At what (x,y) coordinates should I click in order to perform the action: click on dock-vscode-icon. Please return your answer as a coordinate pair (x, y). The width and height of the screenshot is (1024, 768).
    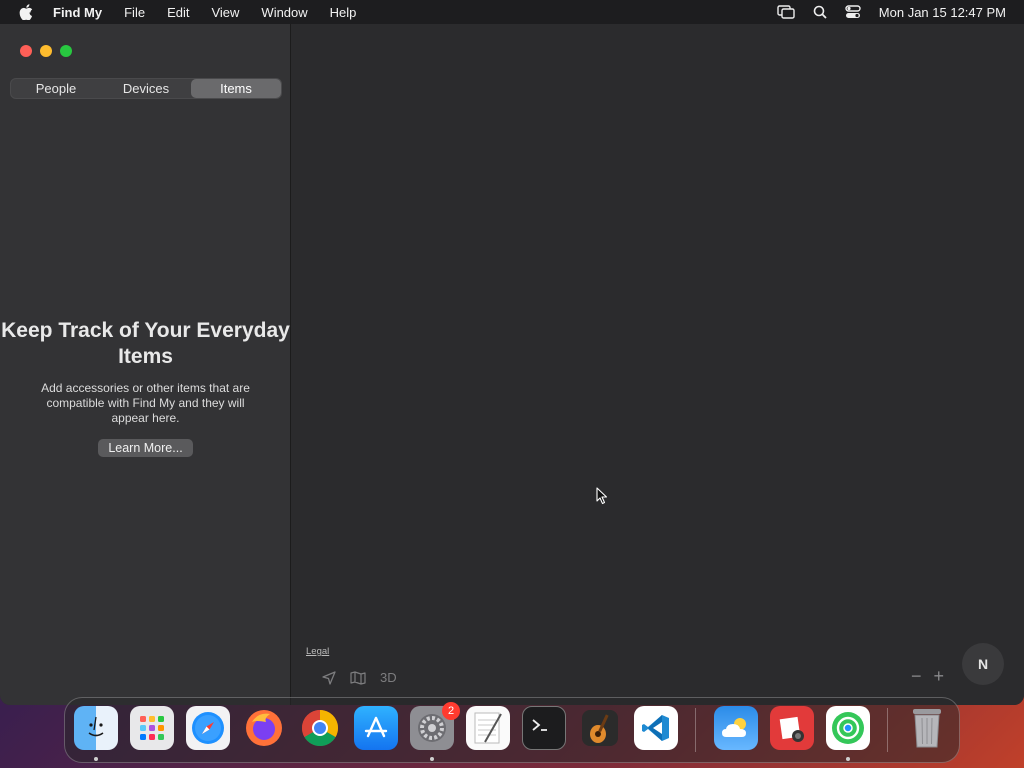
    Looking at the image, I should click on (656, 728).